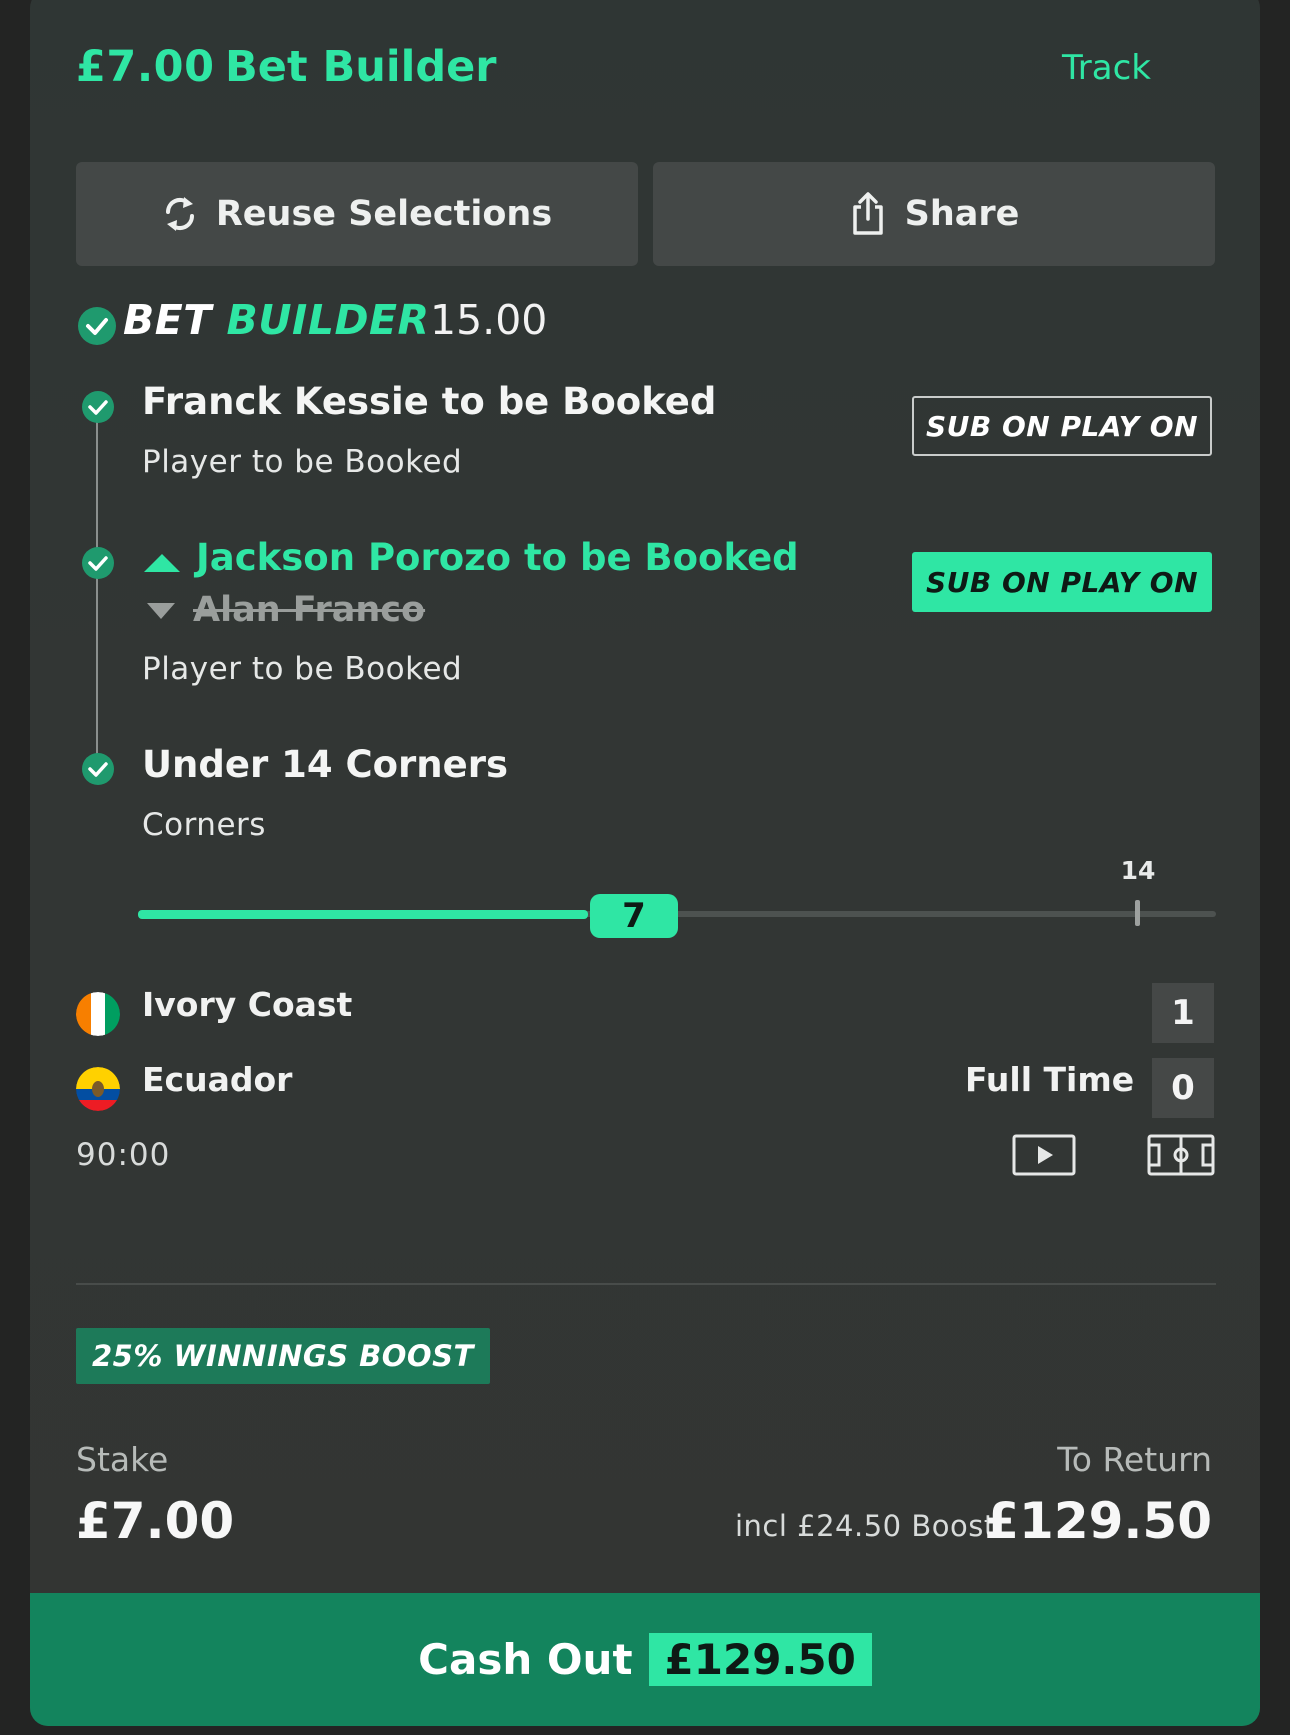 The image size is (1290, 1735). I want to click on ecuador-flag-icon, so click(98, 1089).